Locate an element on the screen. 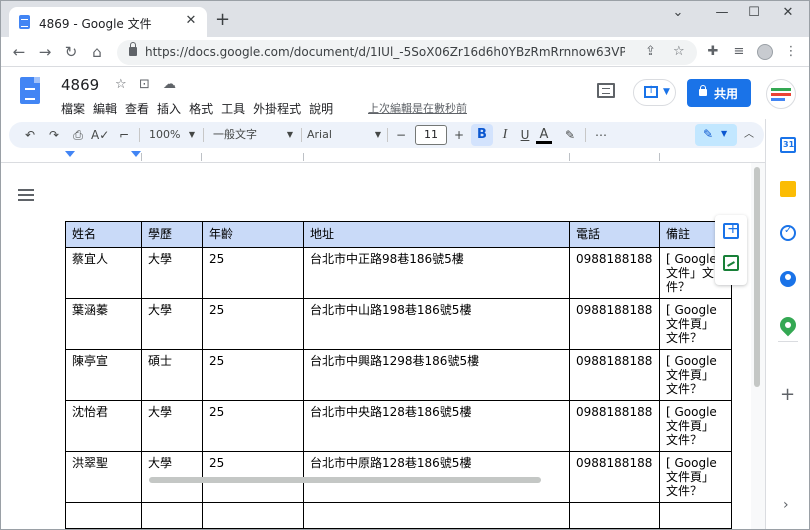 Image resolution: width=810 pixels, height=530 pixels. tasks-icon is located at coordinates (788, 233).